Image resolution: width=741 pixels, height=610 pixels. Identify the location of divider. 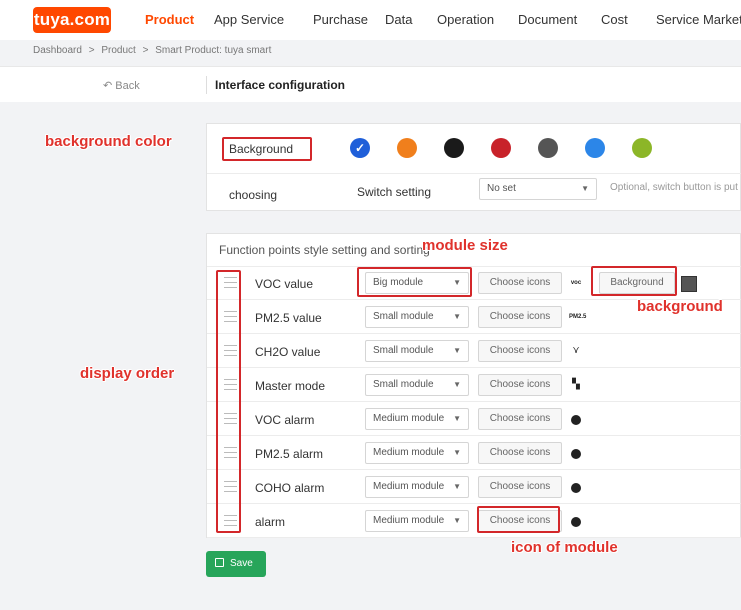
(474, 173).